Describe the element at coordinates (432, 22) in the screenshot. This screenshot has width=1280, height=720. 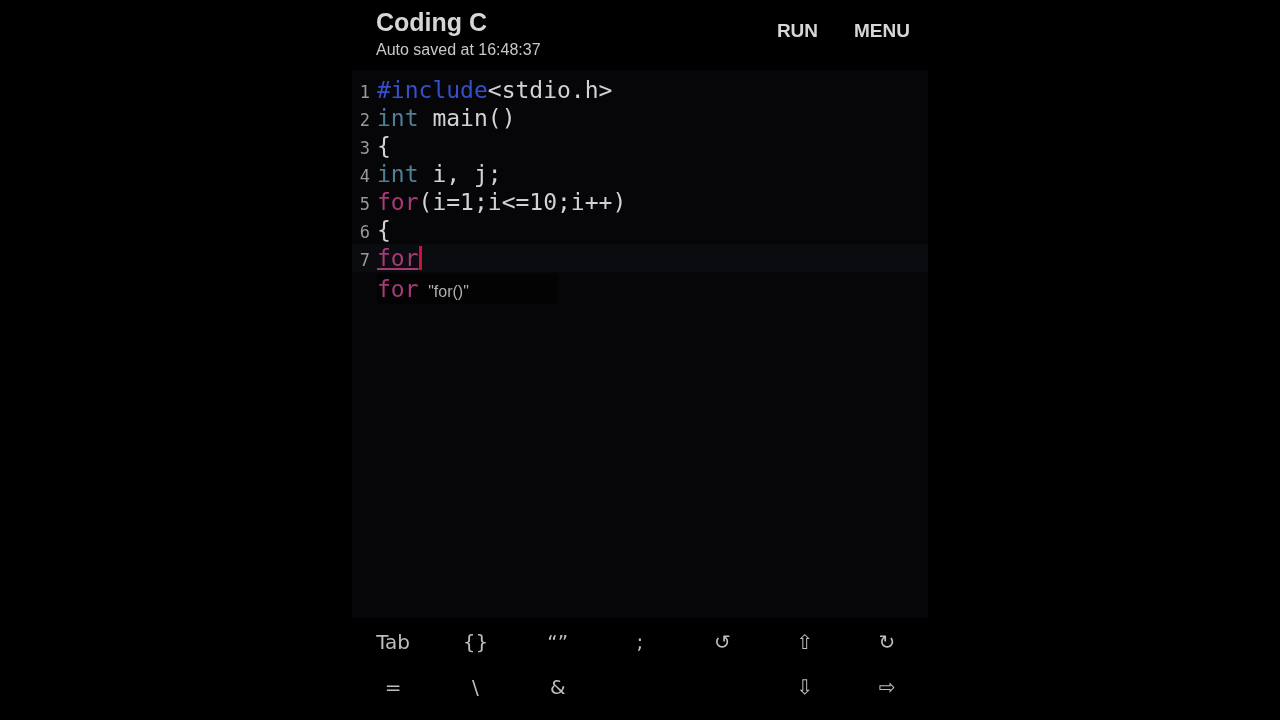
I see `app-title: Coding C` at that location.